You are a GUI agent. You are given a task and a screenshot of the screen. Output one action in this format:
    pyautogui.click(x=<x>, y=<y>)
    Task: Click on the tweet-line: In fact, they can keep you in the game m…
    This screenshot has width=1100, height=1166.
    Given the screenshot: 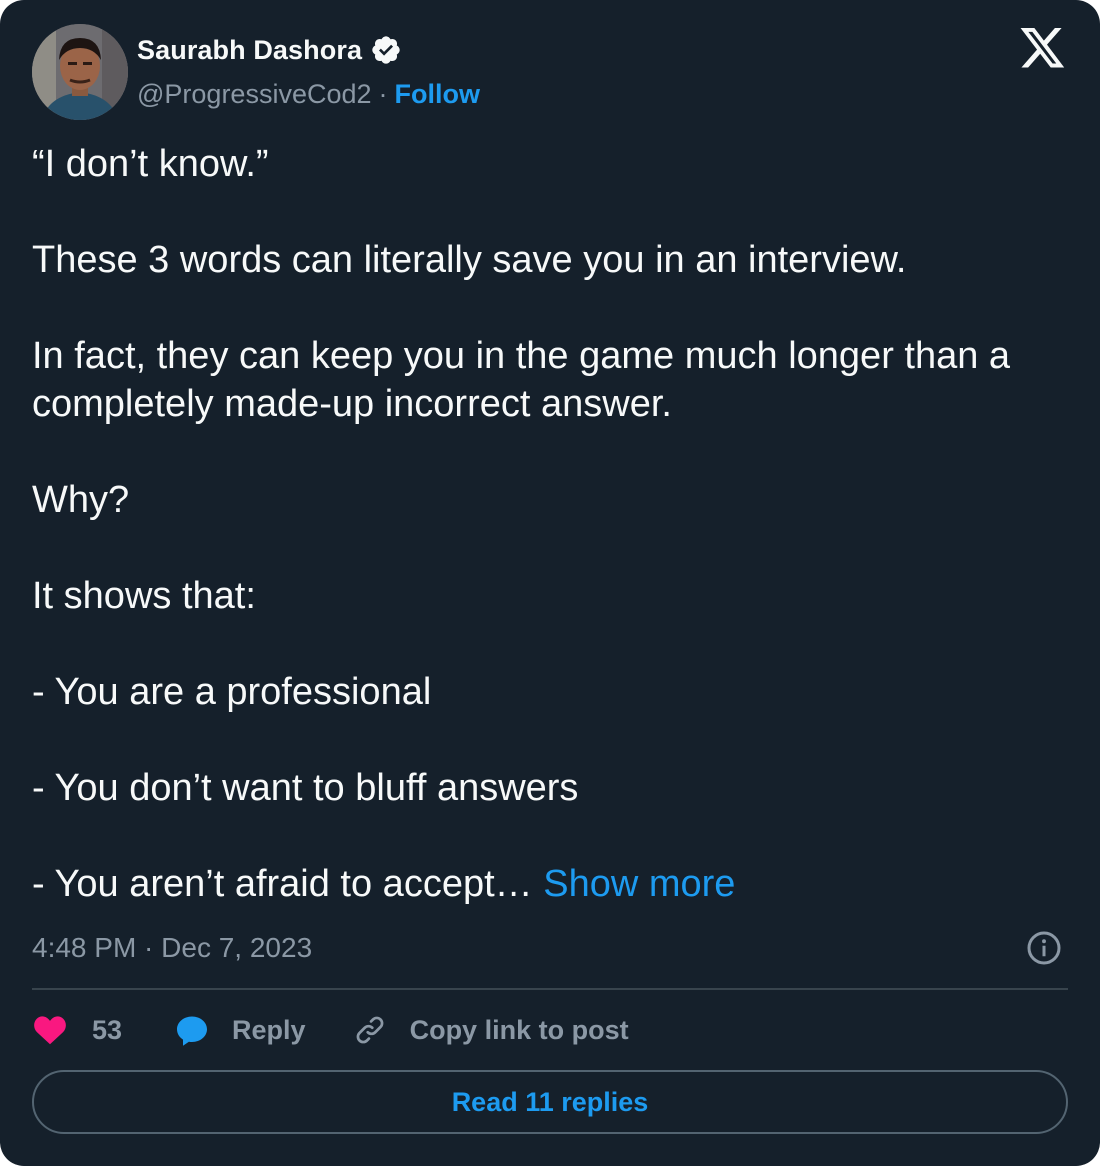 What is the action you would take?
    pyautogui.click(x=521, y=380)
    